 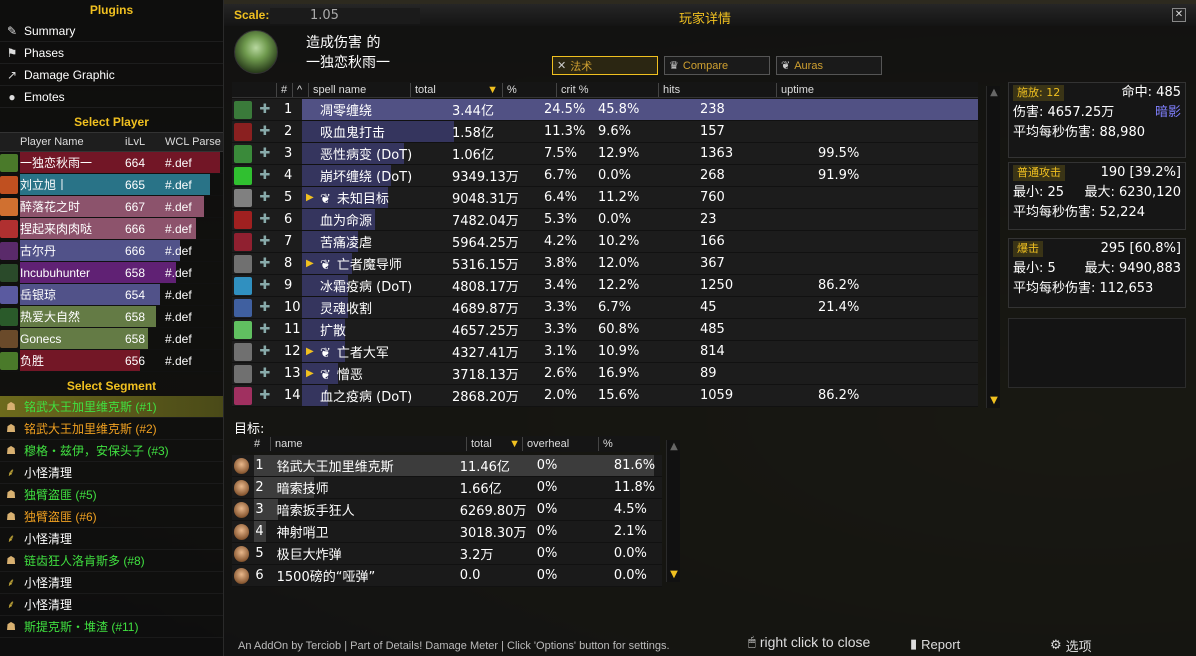 What do you see at coordinates (605, 396) in the screenshot?
I see `spell-row: ✚ 14 血之疫病 (DoT) 2868.20万 2.0% 15.6% 1059 86.2%` at bounding box center [605, 396].